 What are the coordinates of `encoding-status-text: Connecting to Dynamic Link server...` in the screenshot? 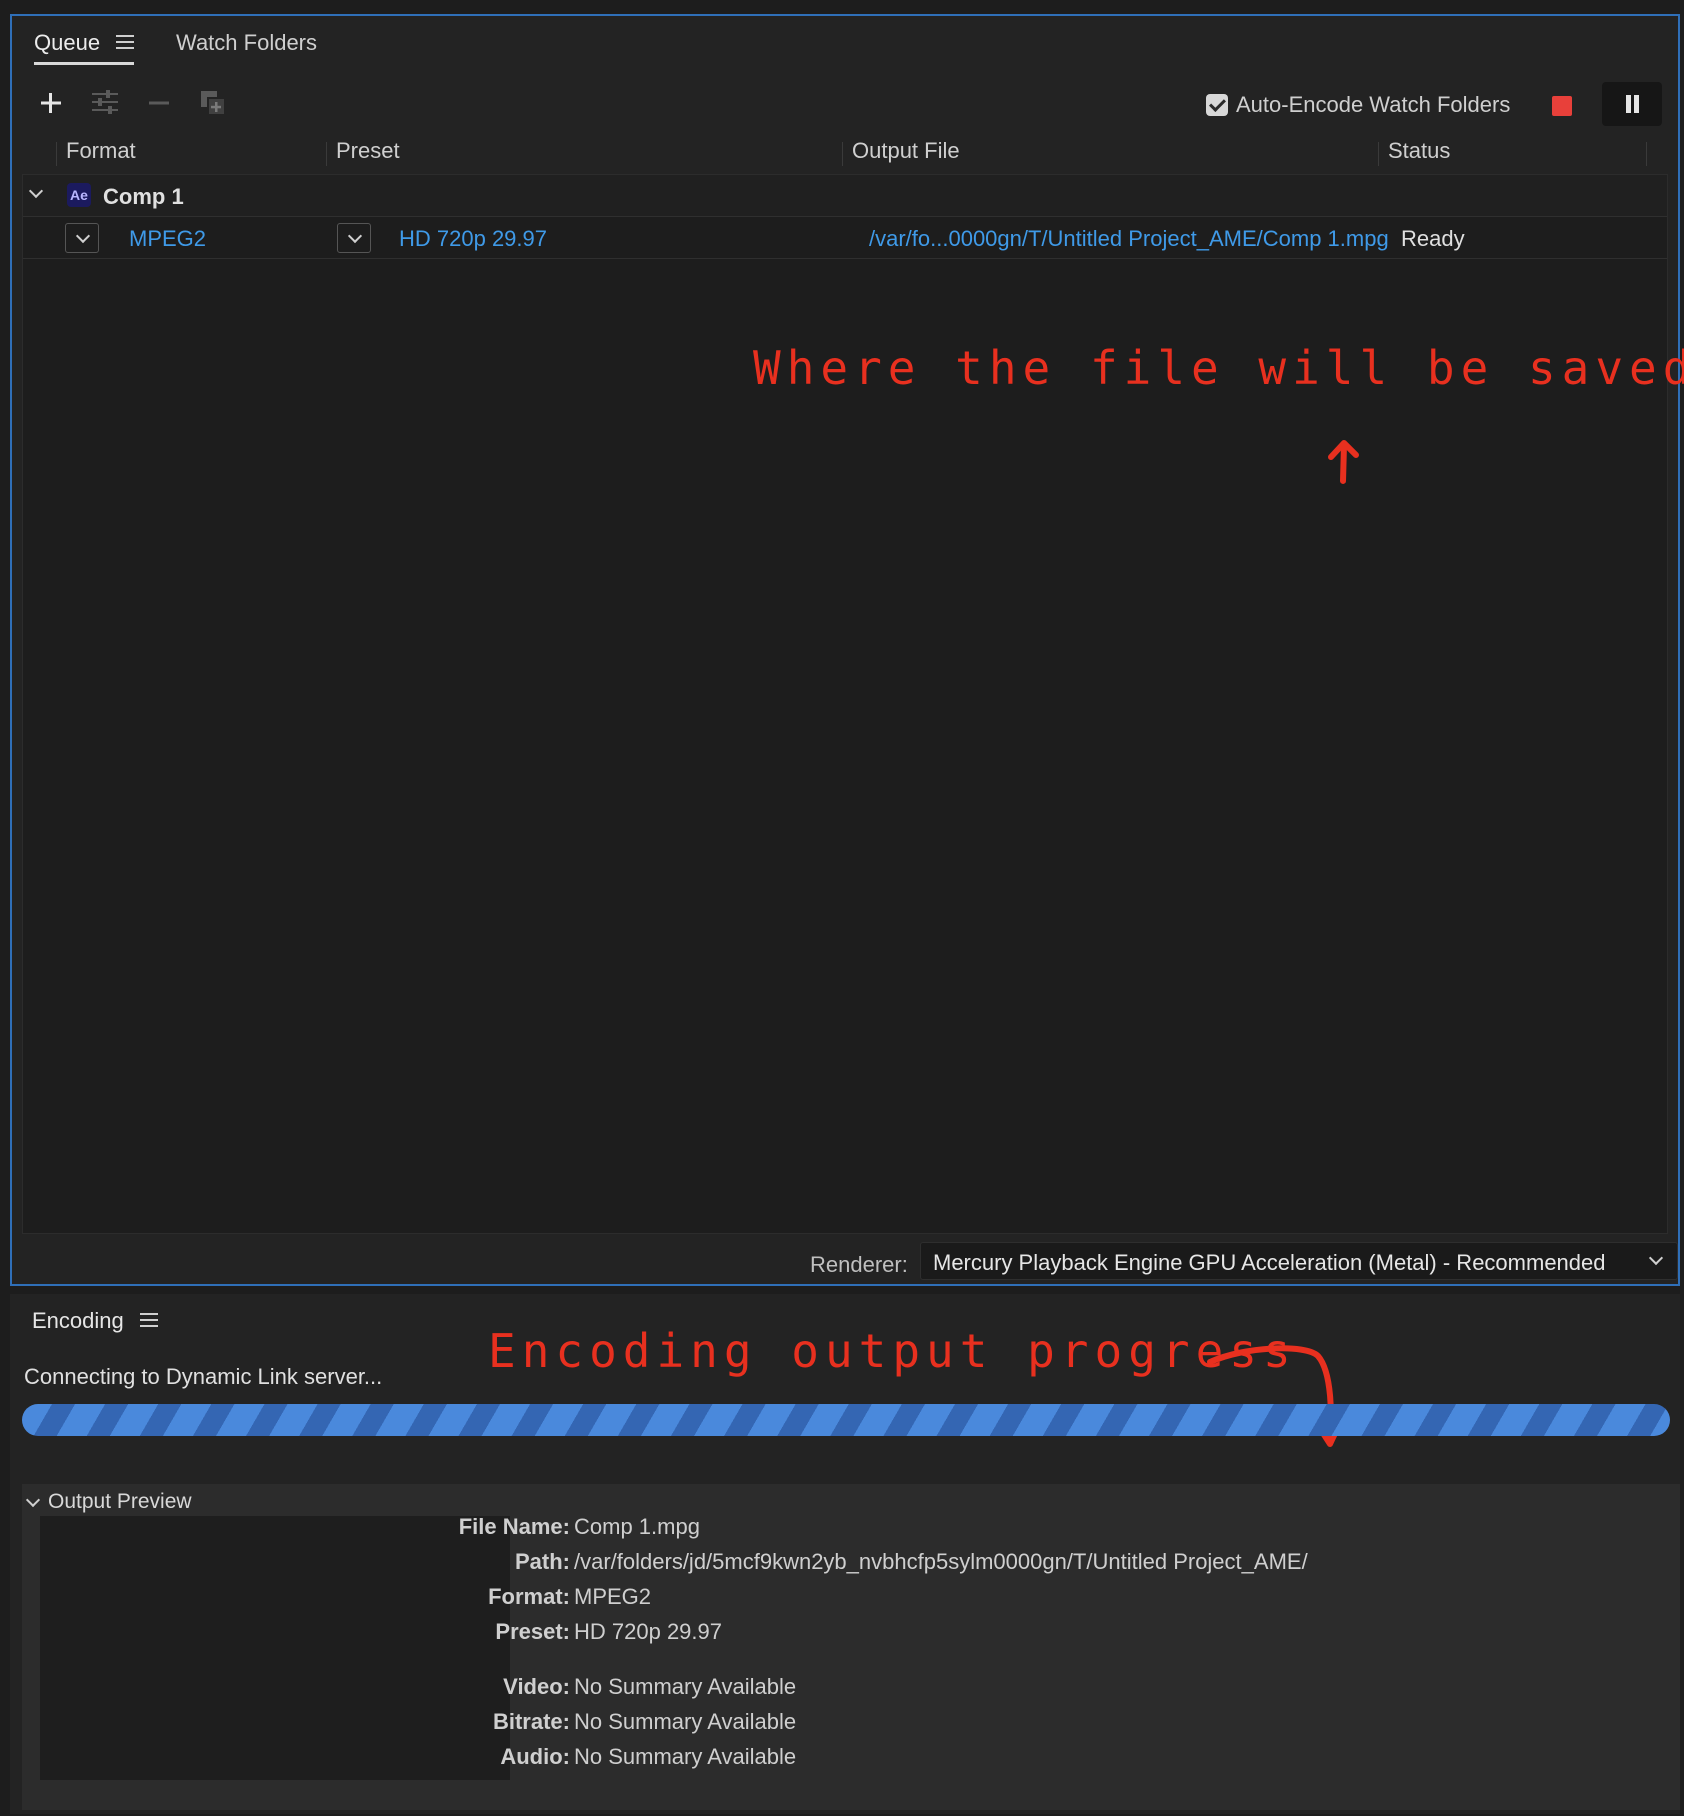 It's located at (203, 1376).